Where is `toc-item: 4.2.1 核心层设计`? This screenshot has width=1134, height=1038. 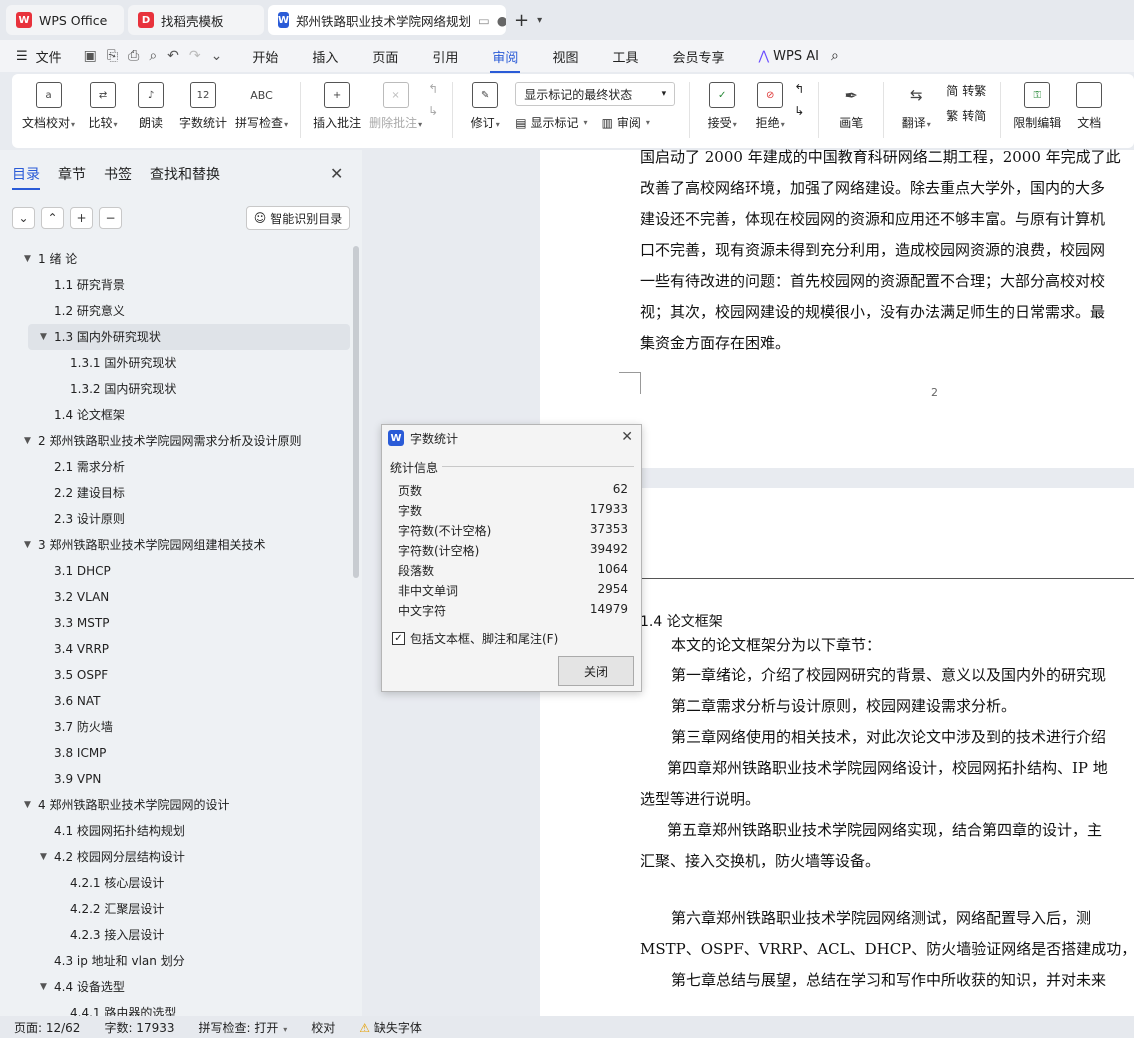
toc-item: 4.2.1 核心层设计 is located at coordinates (176, 883).